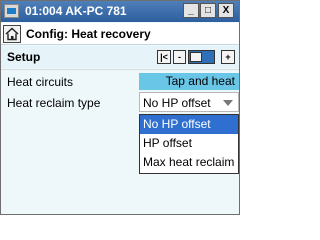 Image resolution: width=320 pixels, height=240 pixels. What do you see at coordinates (120, 57) in the screenshot?
I see `setup-row: Setup |< - +` at bounding box center [120, 57].